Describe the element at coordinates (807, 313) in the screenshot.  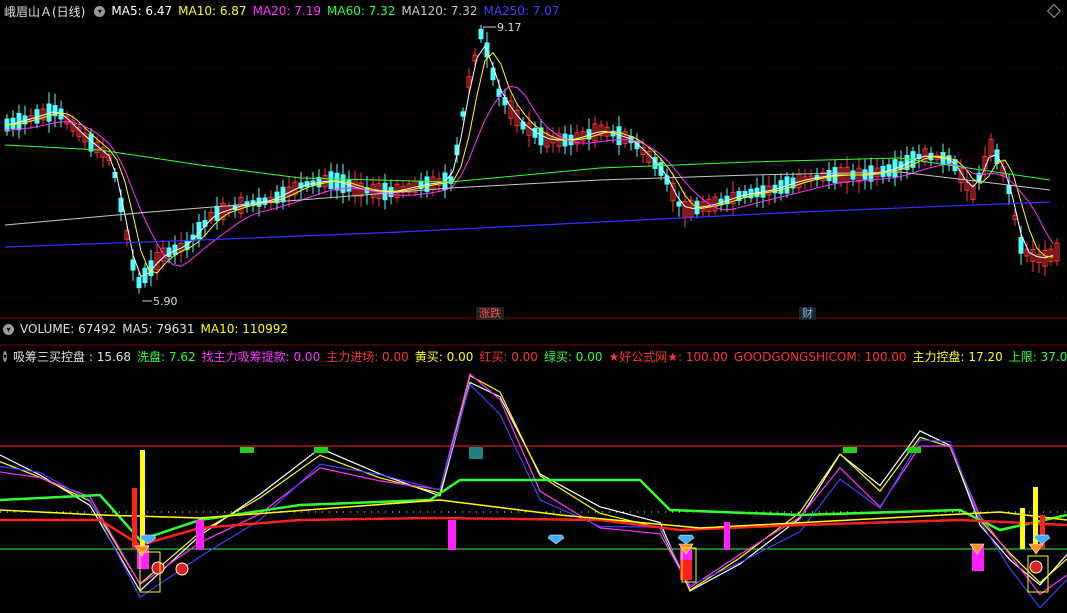
I see `event-marker-2: 财` at that location.